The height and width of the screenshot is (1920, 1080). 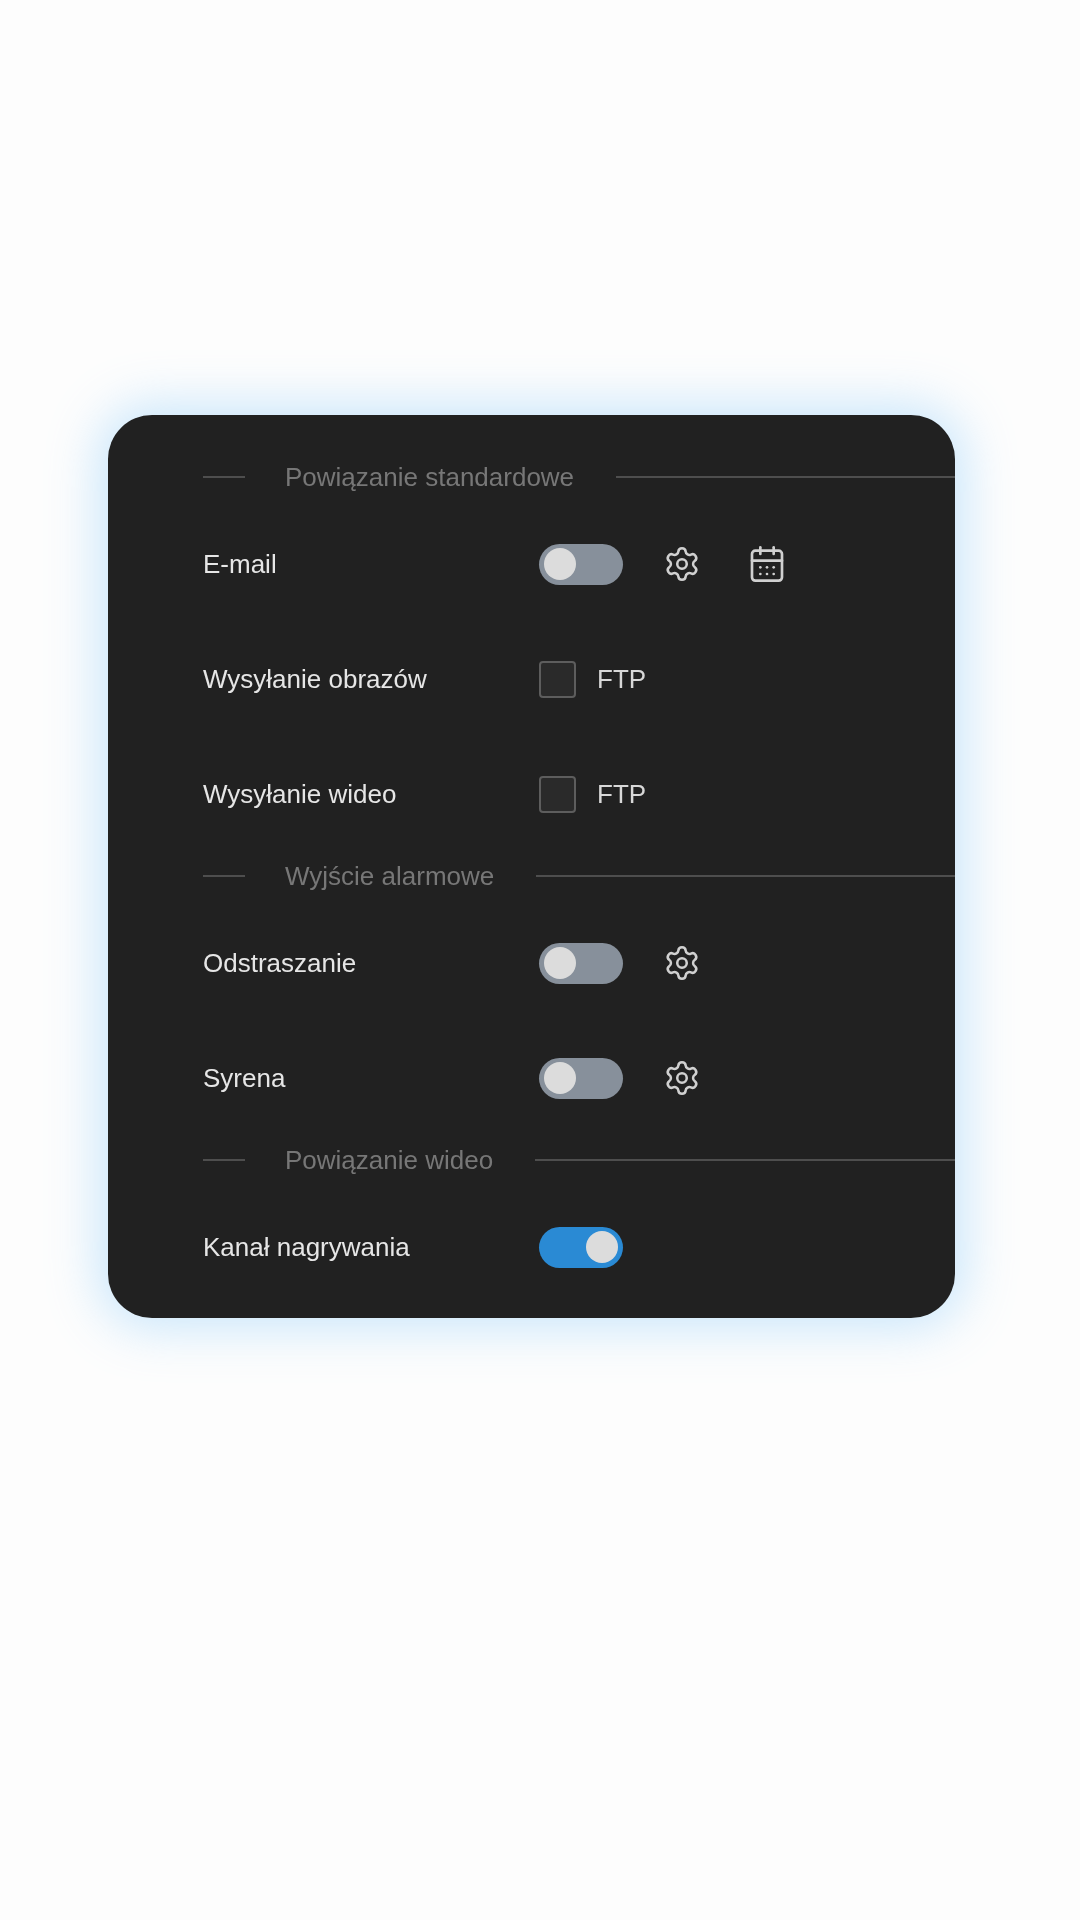 I want to click on section-title: Powiązanie standardowe, so click(x=430, y=477).